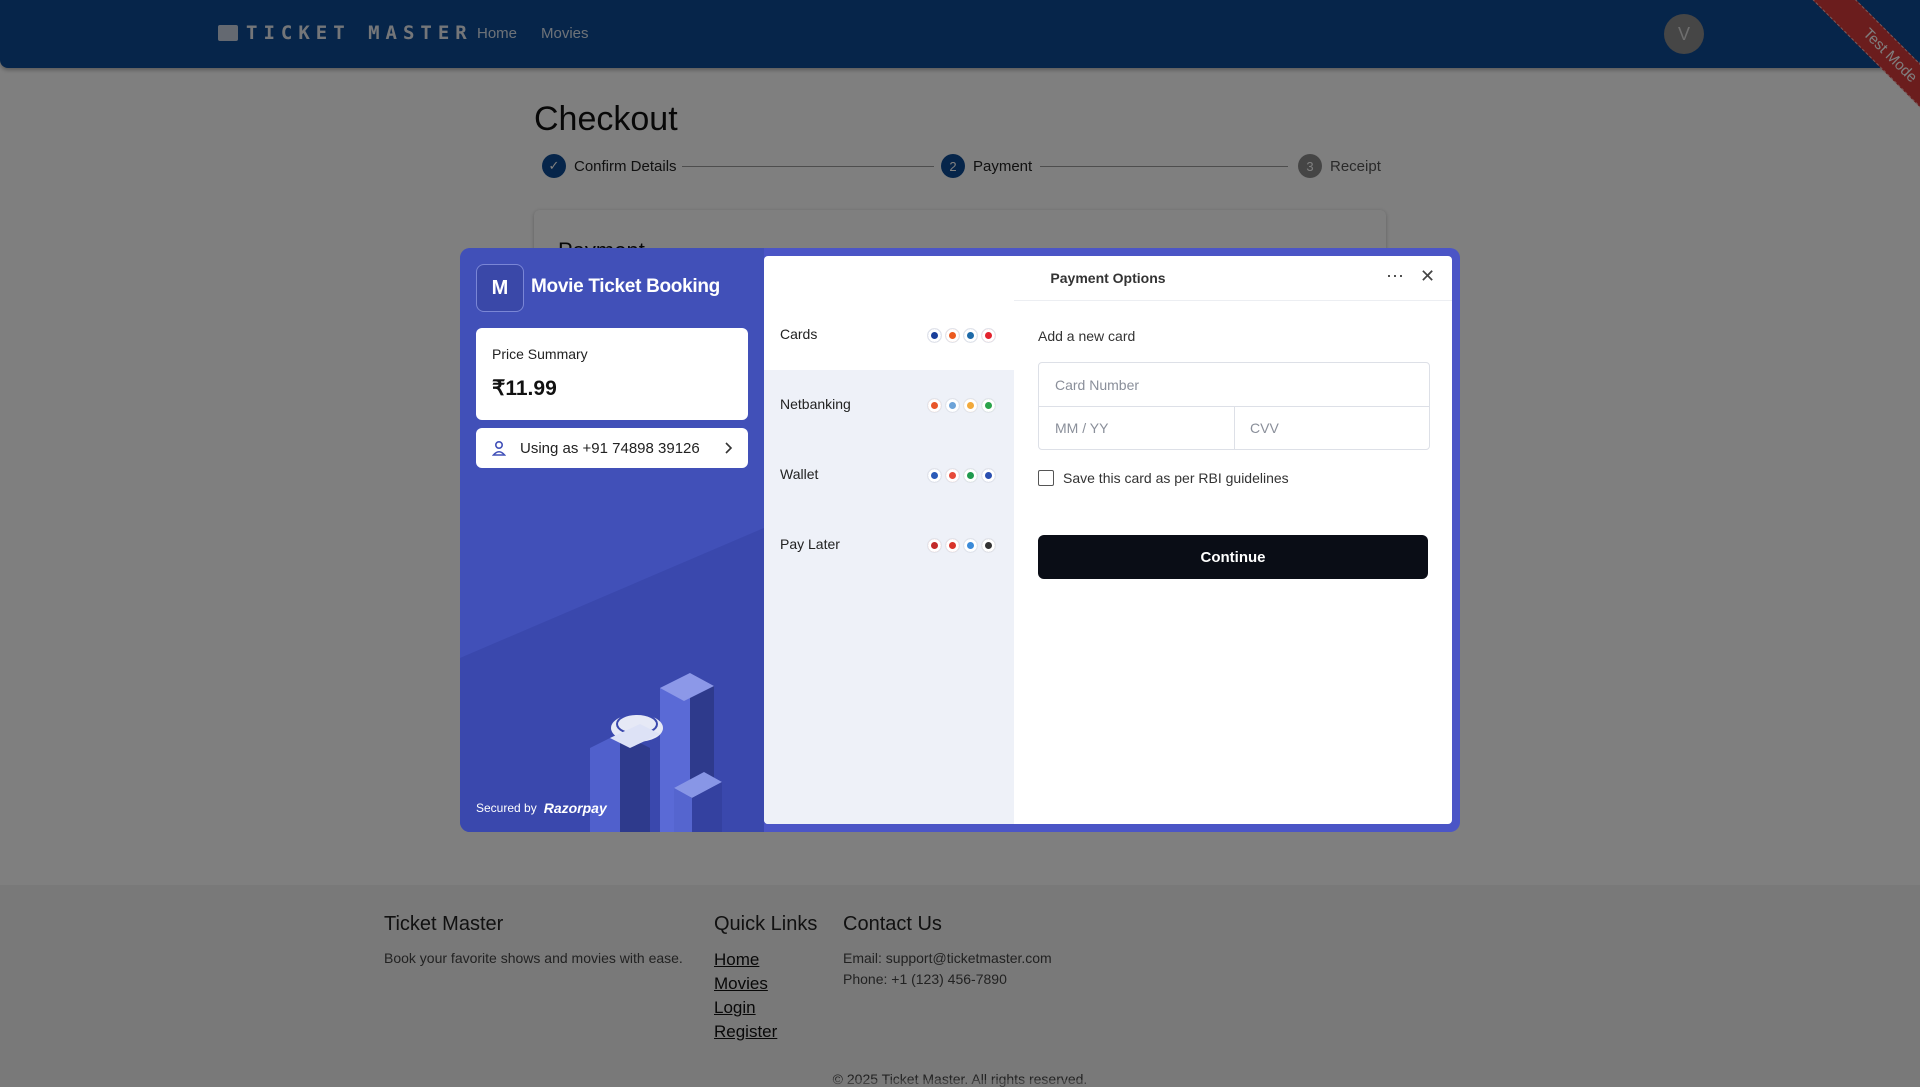 The width and height of the screenshot is (1920, 1087). I want to click on method-label: Wallet, so click(799, 474).